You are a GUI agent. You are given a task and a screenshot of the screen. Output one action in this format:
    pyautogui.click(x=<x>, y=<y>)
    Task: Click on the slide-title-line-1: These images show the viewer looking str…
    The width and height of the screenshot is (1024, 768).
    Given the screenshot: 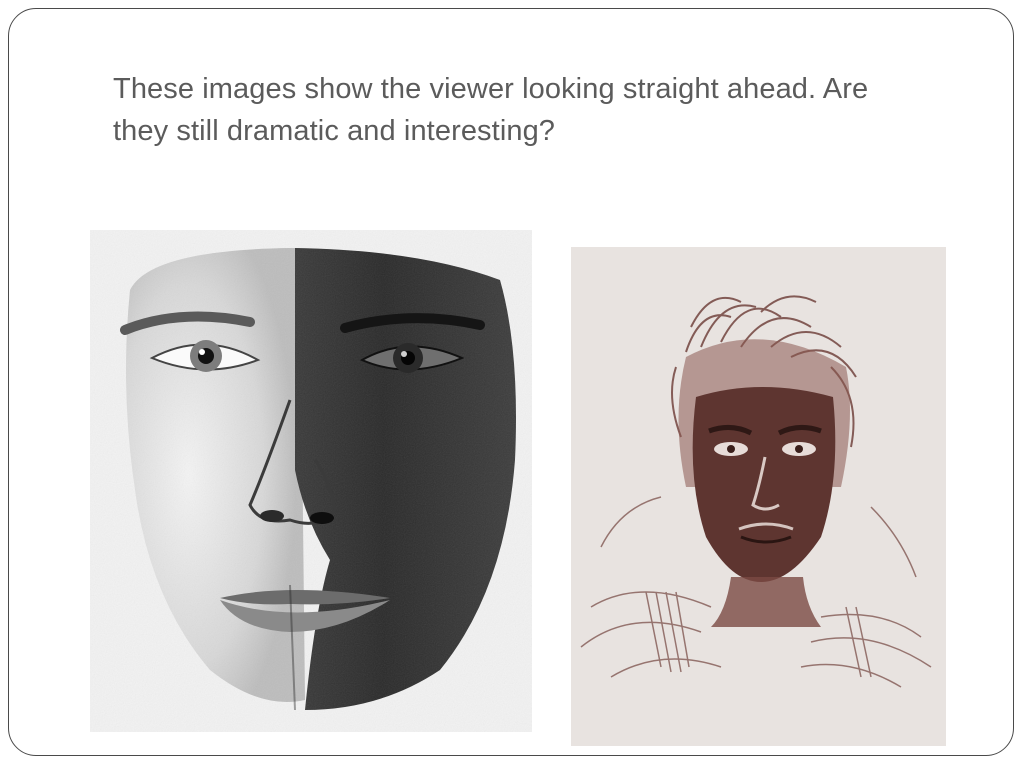 What is the action you would take?
    pyautogui.click(x=491, y=89)
    